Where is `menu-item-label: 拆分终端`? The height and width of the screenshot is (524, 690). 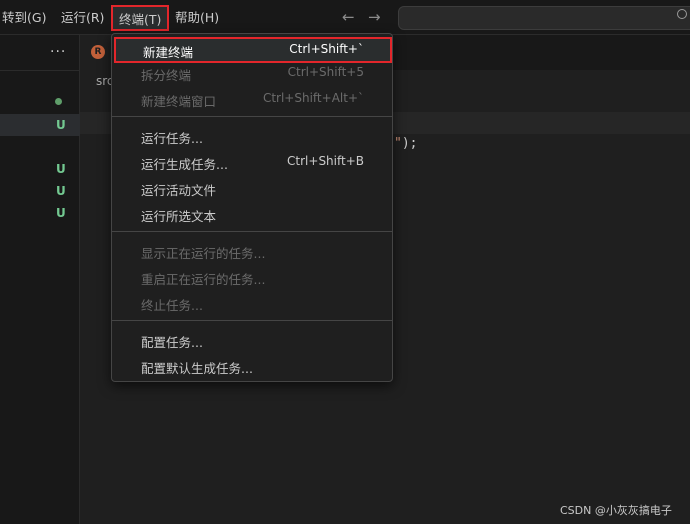 menu-item-label: 拆分终端 is located at coordinates (166, 75).